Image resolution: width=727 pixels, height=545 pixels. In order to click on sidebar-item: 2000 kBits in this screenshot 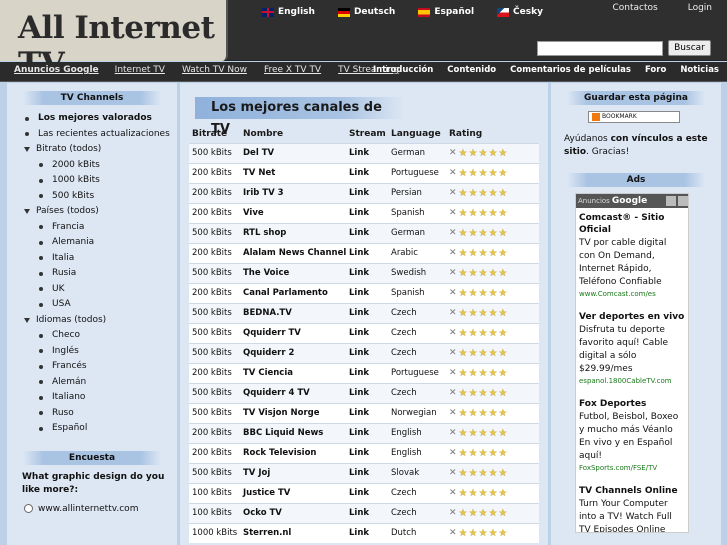, I will do `click(99, 166)`.